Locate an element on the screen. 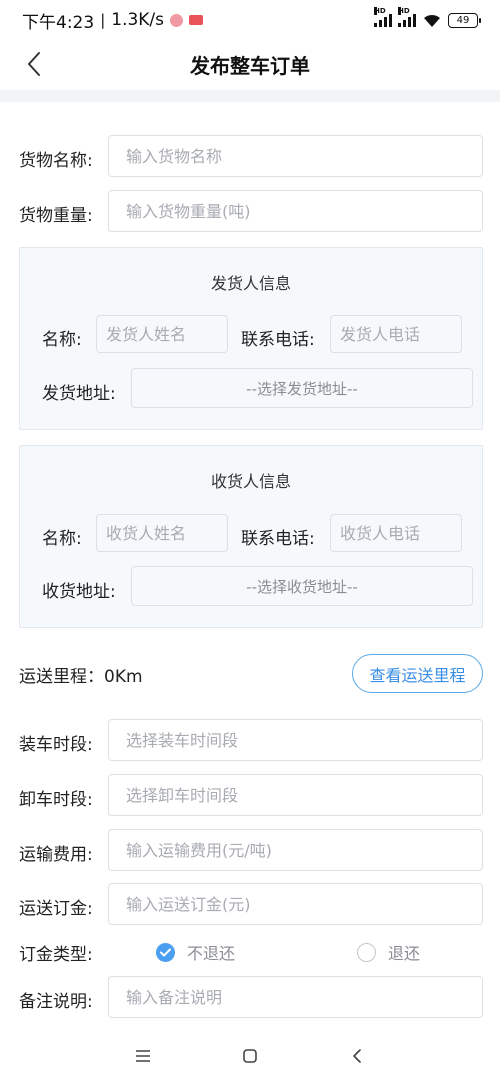 This screenshot has width=500, height=1083. battery-icon: 49 is located at coordinates (464, 20).